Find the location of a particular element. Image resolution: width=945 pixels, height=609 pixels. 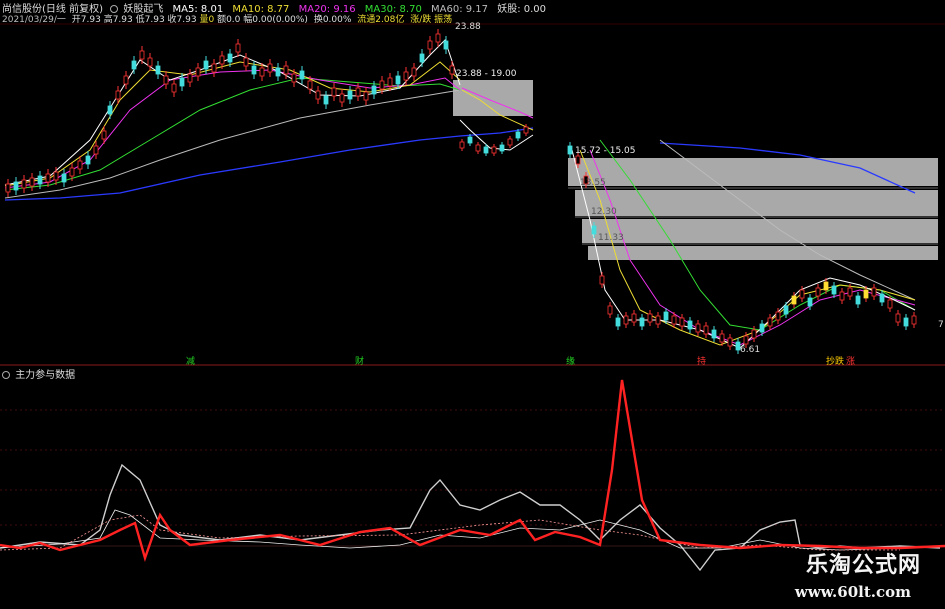

sub-line-white-thin is located at coordinates (450, 530).